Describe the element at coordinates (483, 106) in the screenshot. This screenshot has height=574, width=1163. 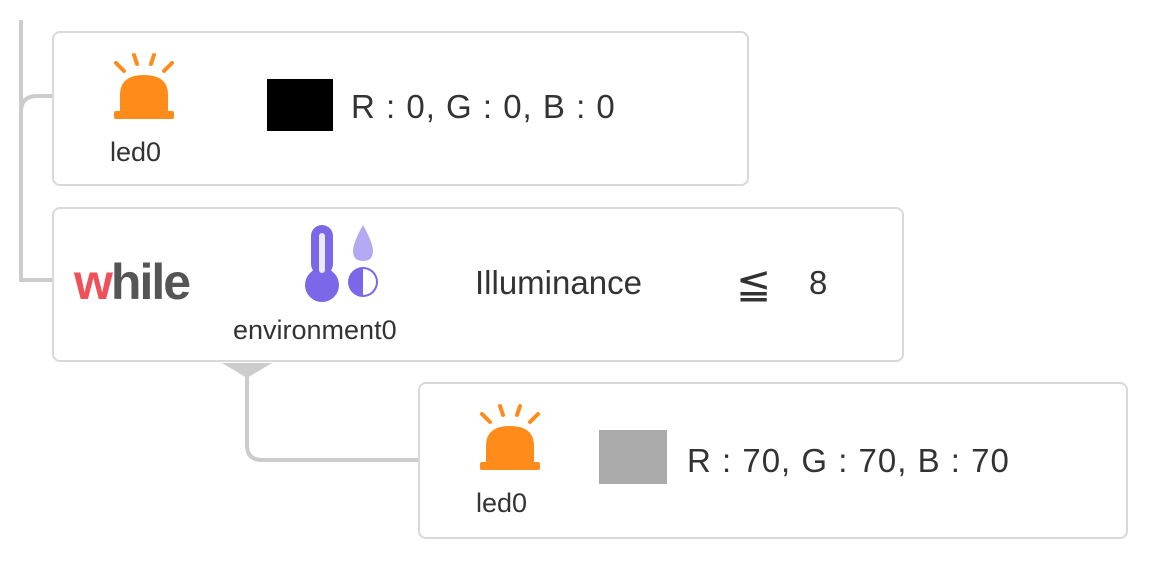
I see `rgb-values: R : 0, G : 0, B : 0` at that location.